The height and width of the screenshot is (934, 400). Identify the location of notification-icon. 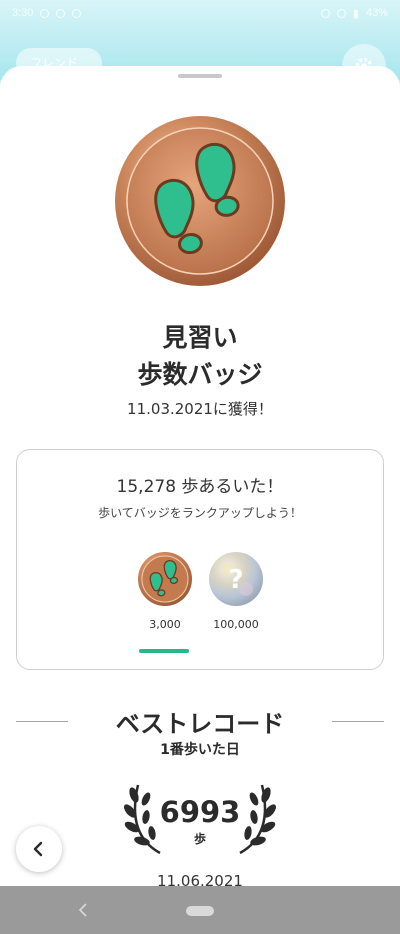
(45, 13).